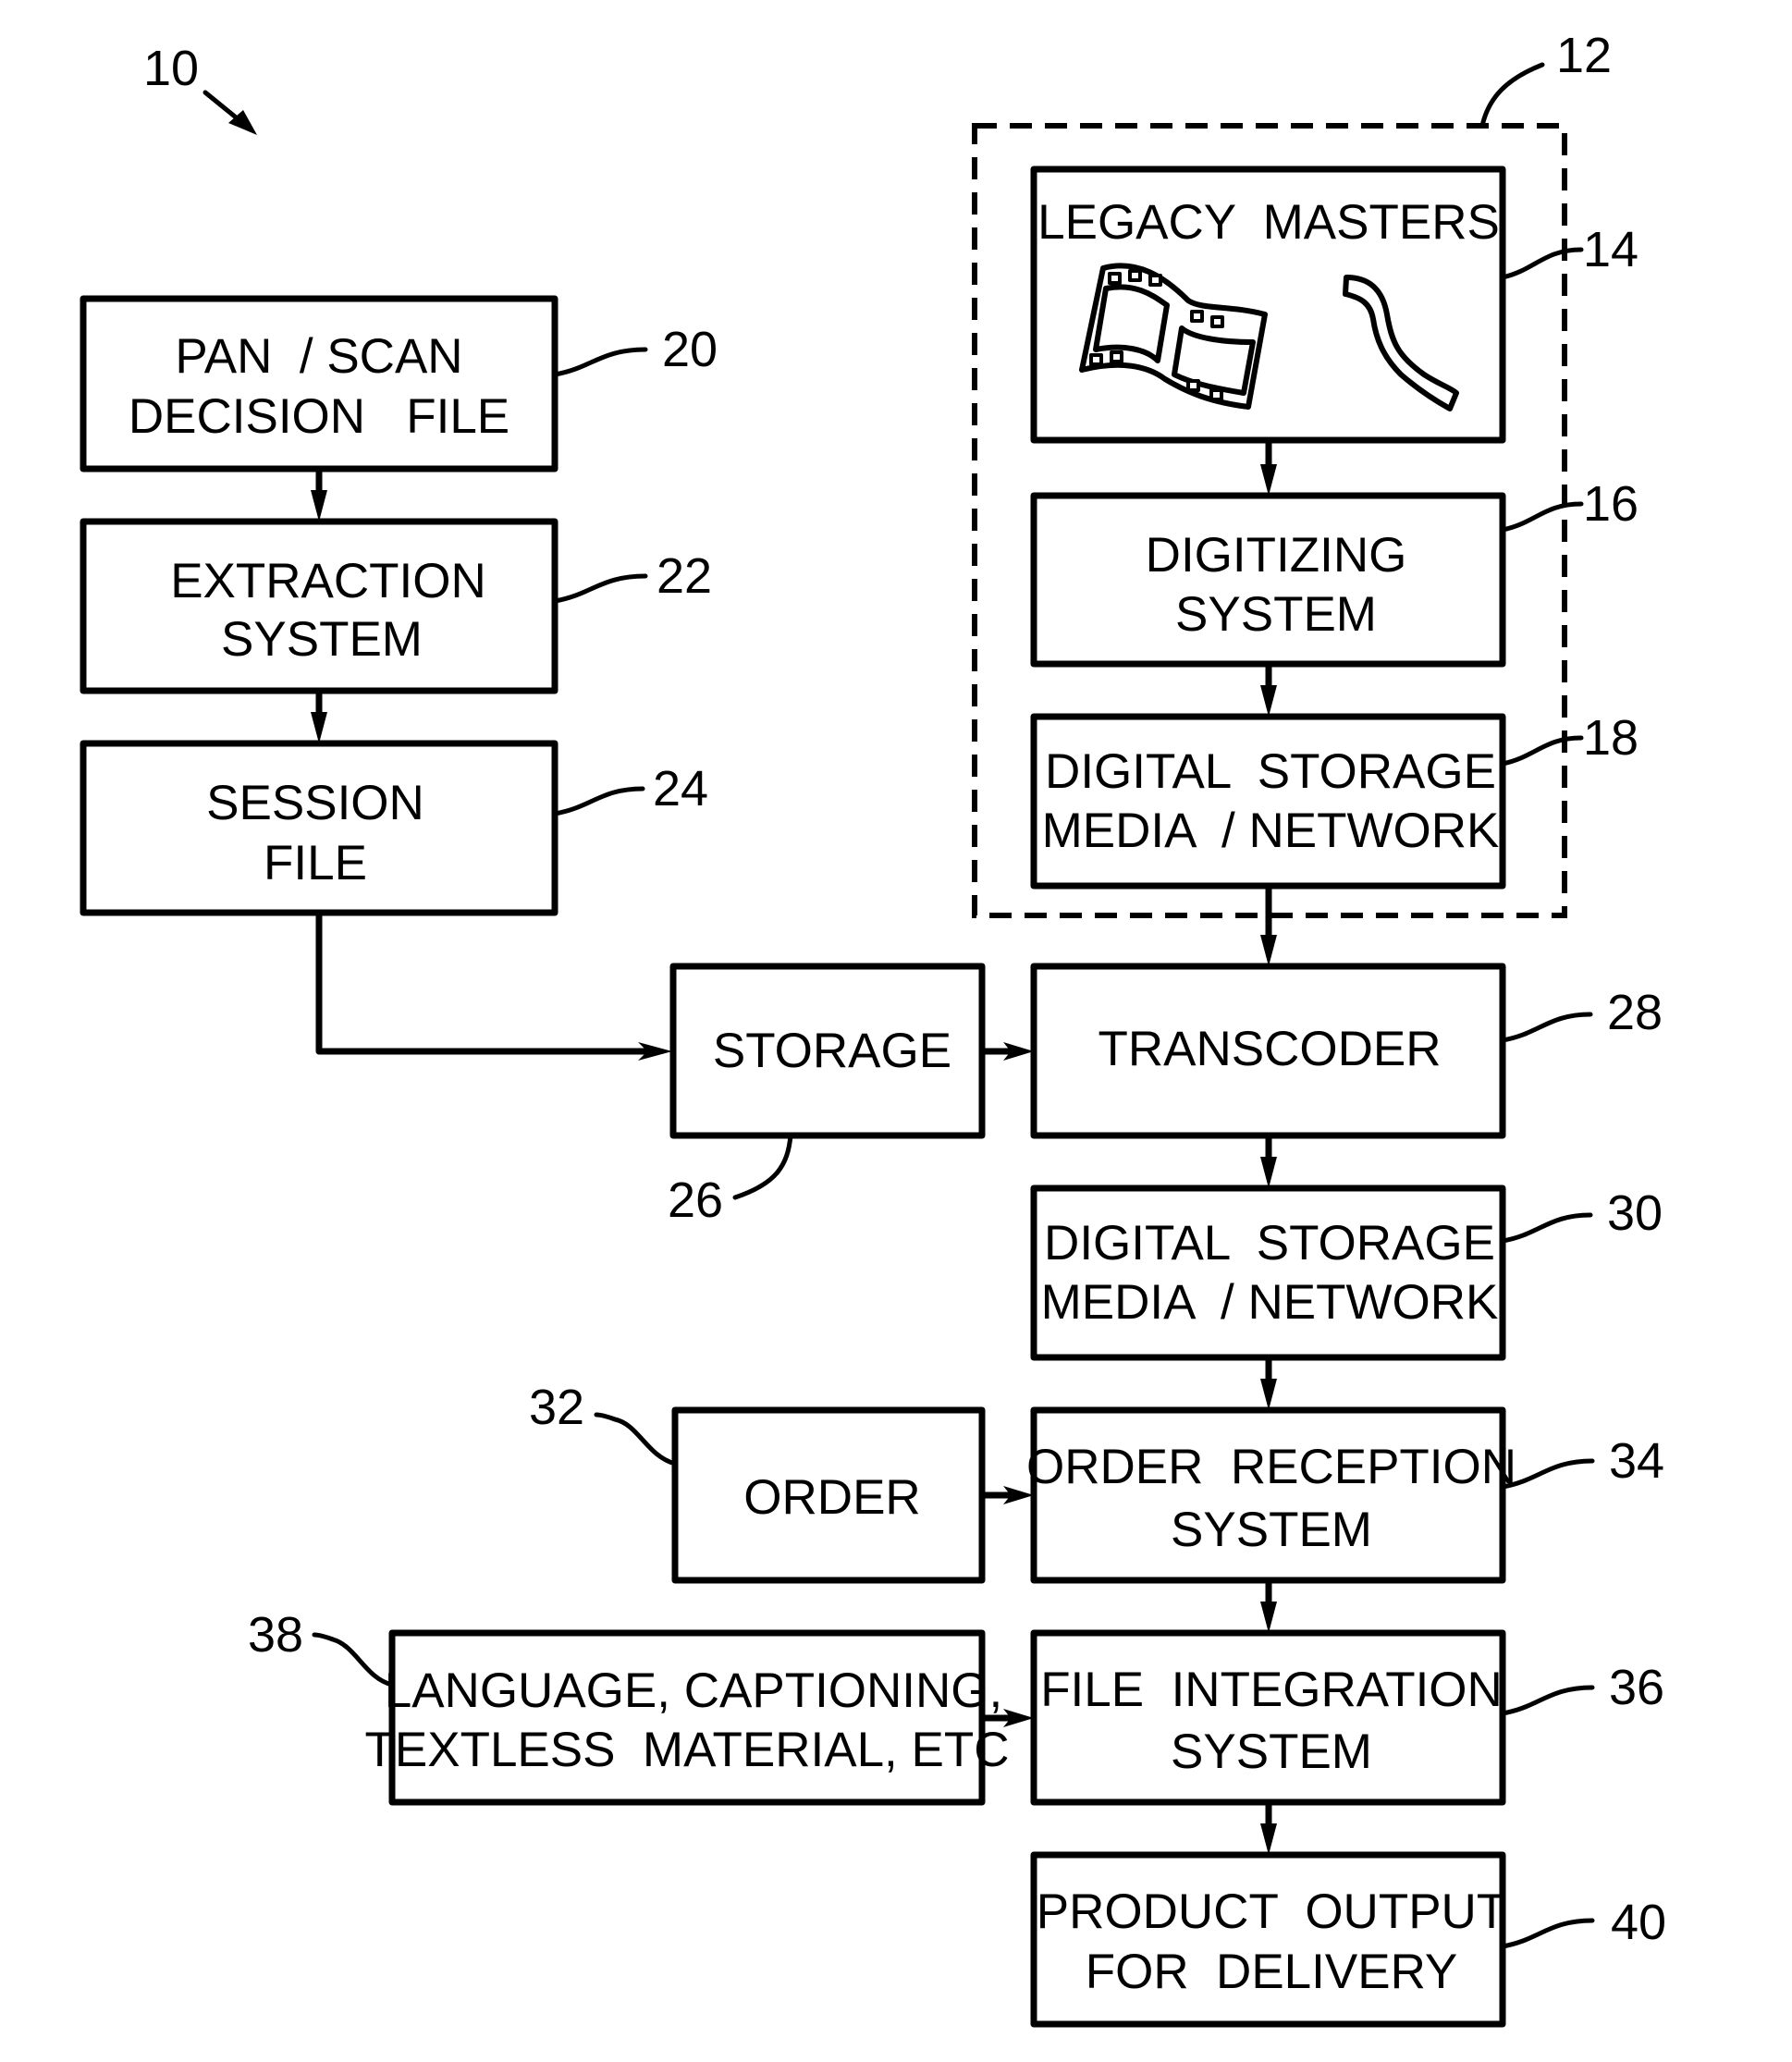 Image resolution: width=1792 pixels, height=2062 pixels. Describe the element at coordinates (1636, 1687) in the screenshot. I see `ref-label-36: 36` at that location.